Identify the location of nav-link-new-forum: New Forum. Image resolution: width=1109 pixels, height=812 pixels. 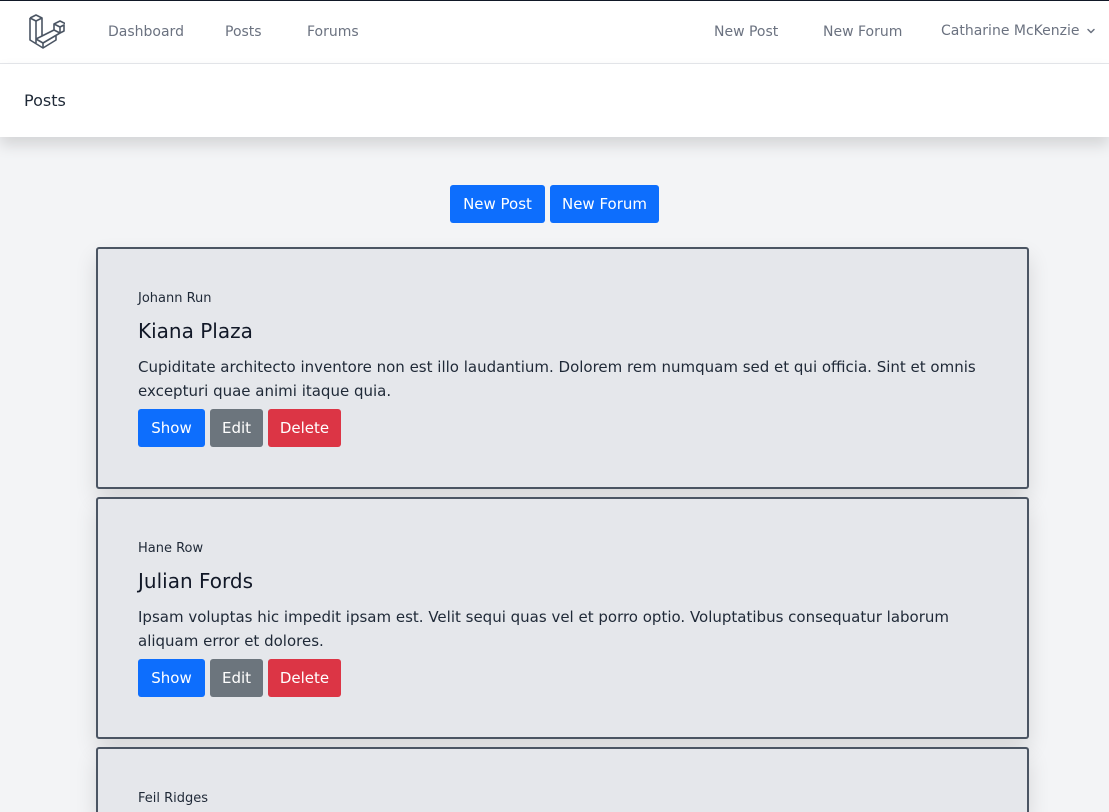
(862, 32).